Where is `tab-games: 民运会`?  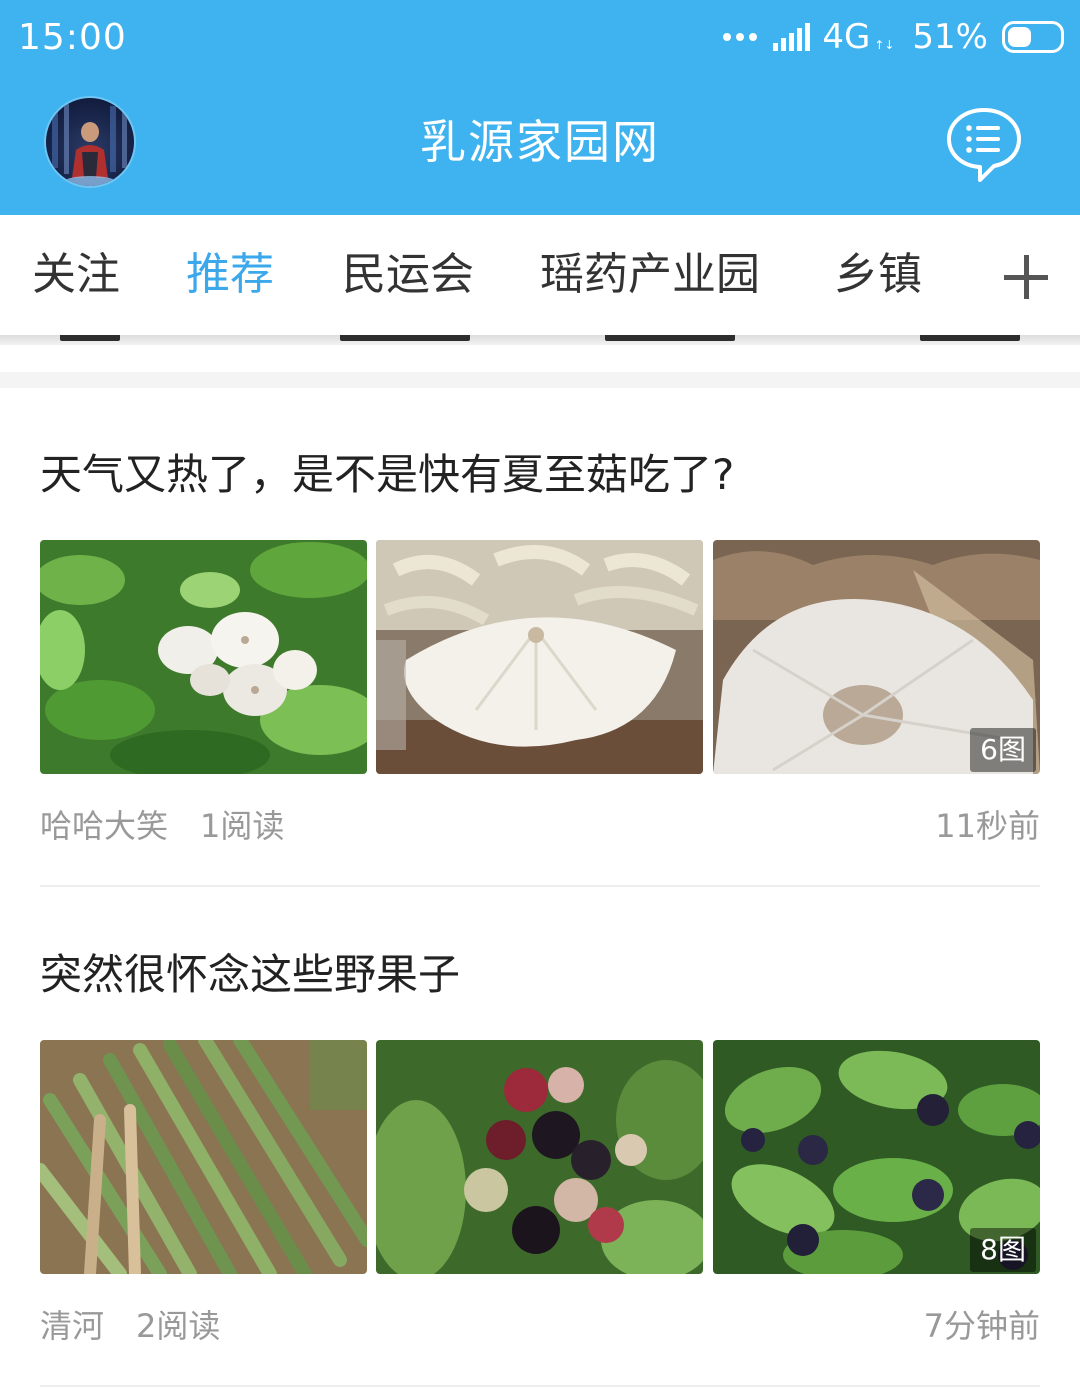
tab-games: 民运会 is located at coordinates (408, 275).